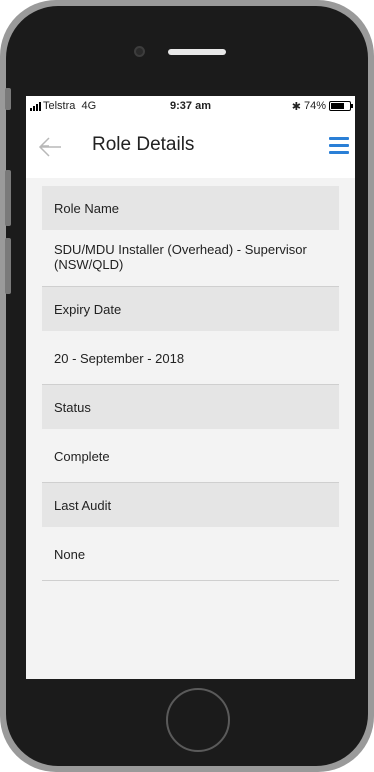  What do you see at coordinates (198, 720) in the screenshot?
I see `home-button` at bounding box center [198, 720].